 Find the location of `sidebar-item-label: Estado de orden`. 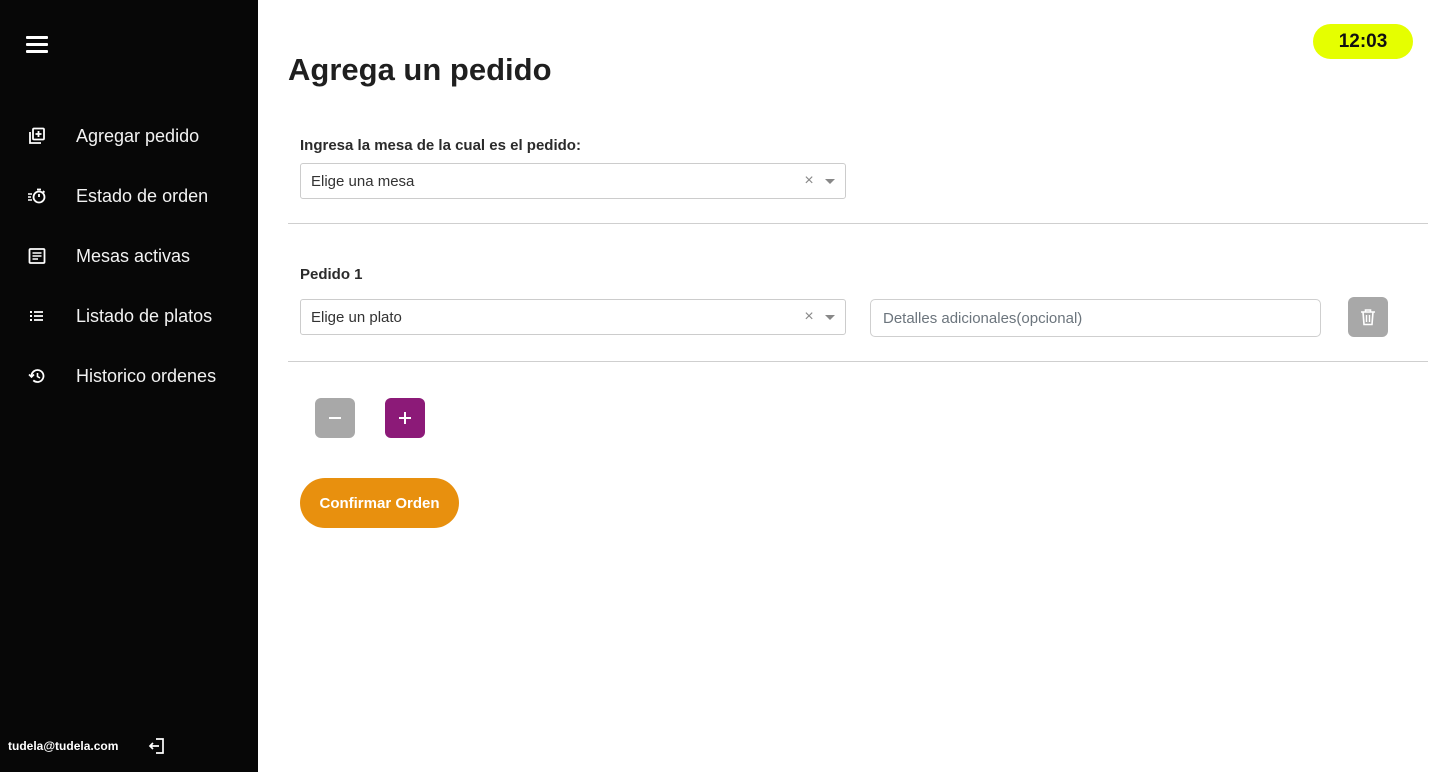

sidebar-item-label: Estado de orden is located at coordinates (142, 195).